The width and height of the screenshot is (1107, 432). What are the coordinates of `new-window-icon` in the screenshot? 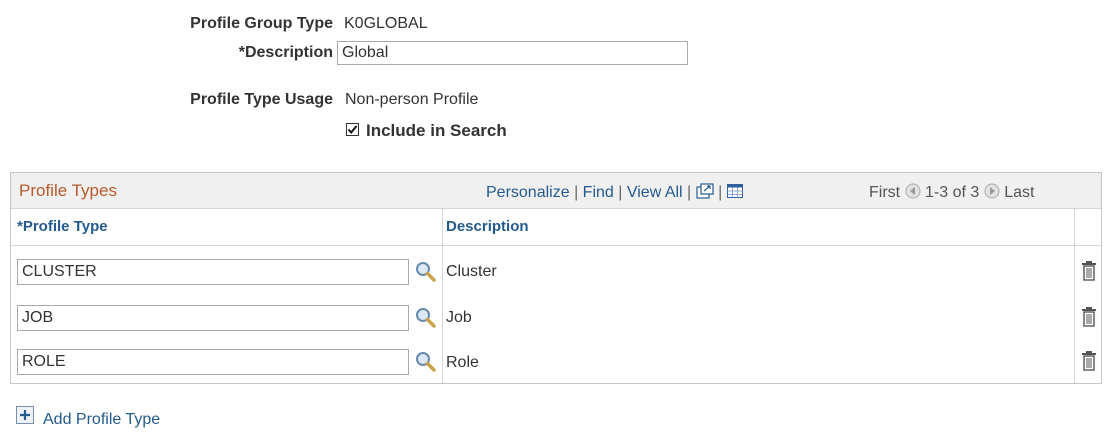 It's located at (705, 193).